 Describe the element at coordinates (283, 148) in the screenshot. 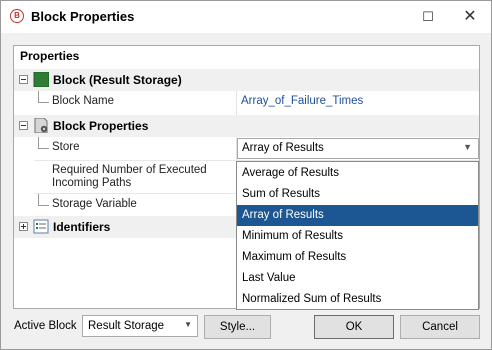

I see `store-selected-value: Array of Results` at that location.